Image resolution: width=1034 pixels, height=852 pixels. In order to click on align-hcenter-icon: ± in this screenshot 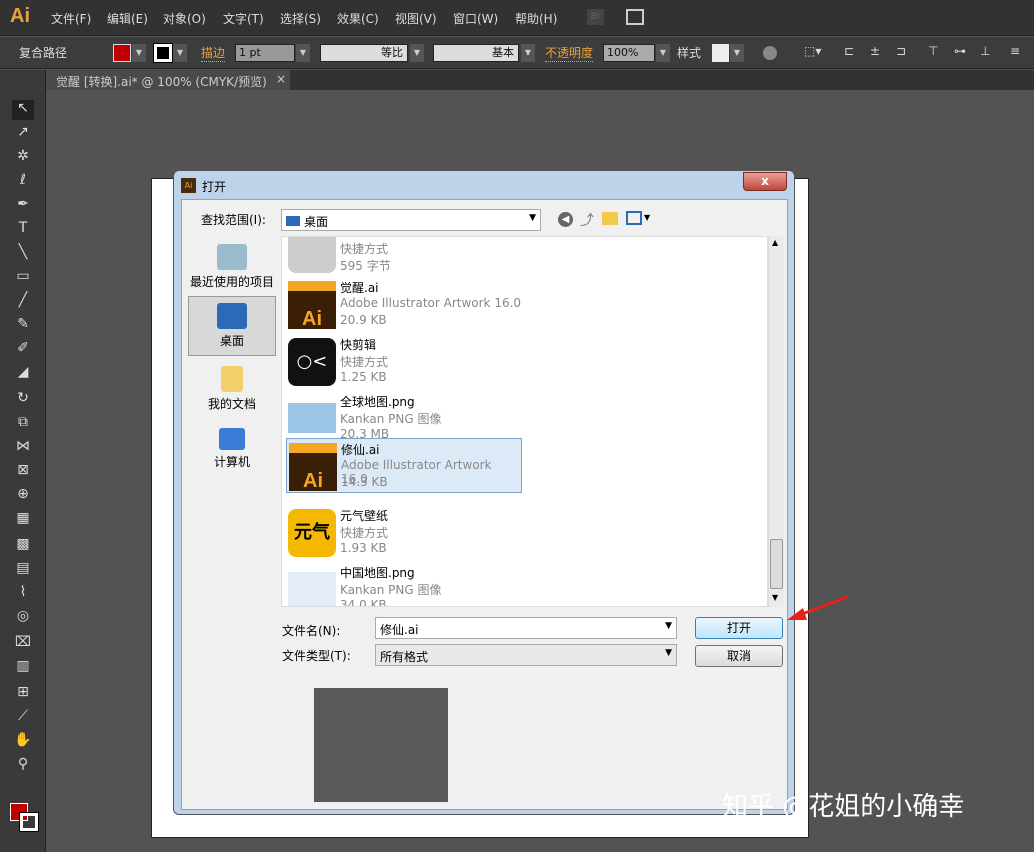, I will do `click(875, 53)`.